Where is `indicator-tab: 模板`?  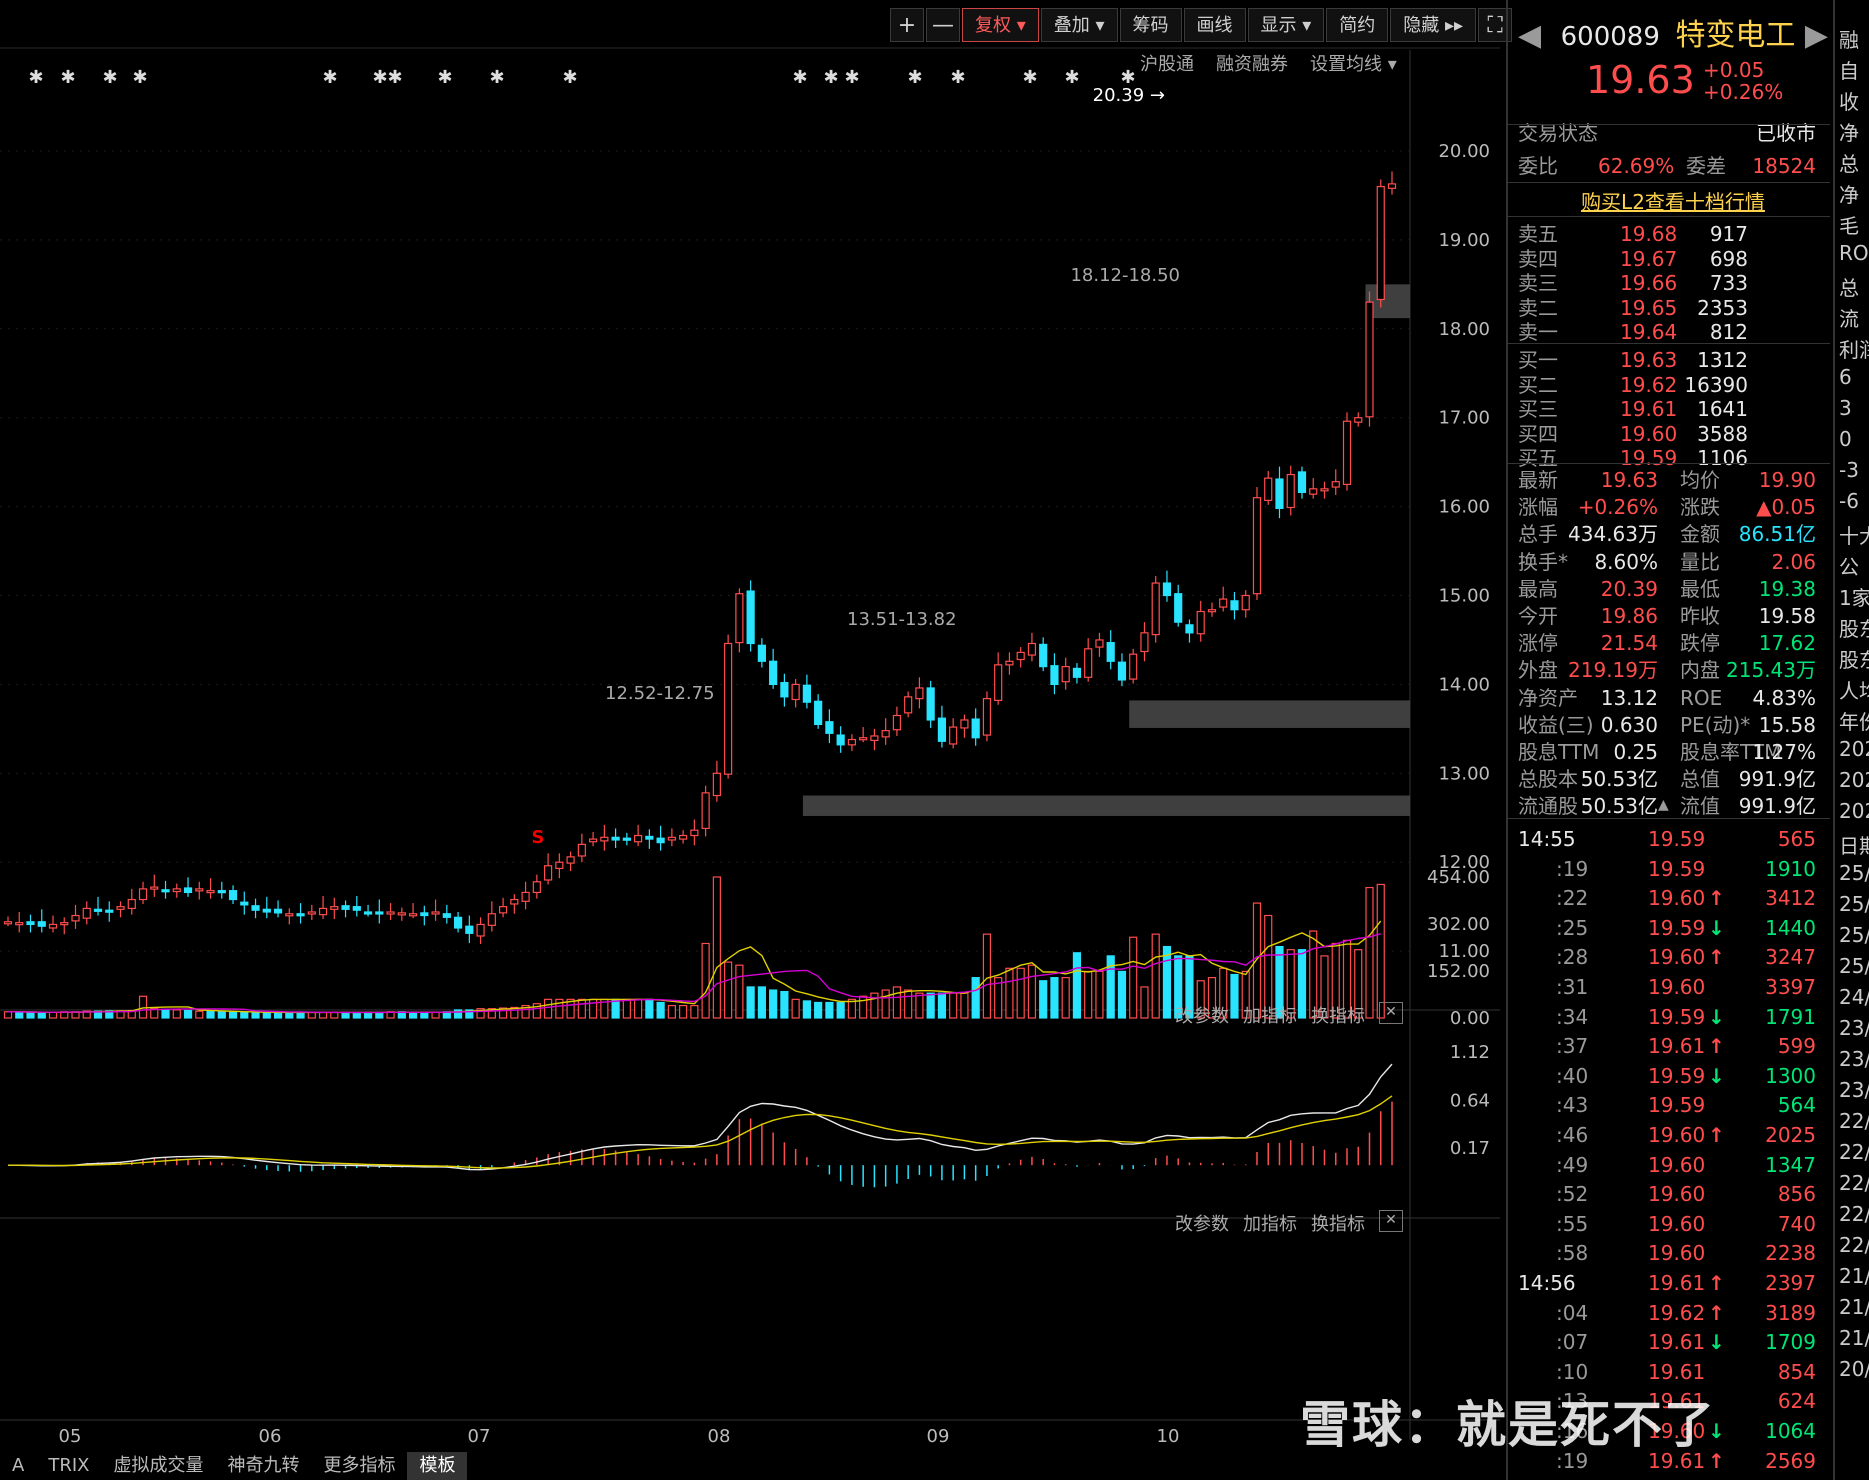
indicator-tab: 模板 is located at coordinates (437, 1466).